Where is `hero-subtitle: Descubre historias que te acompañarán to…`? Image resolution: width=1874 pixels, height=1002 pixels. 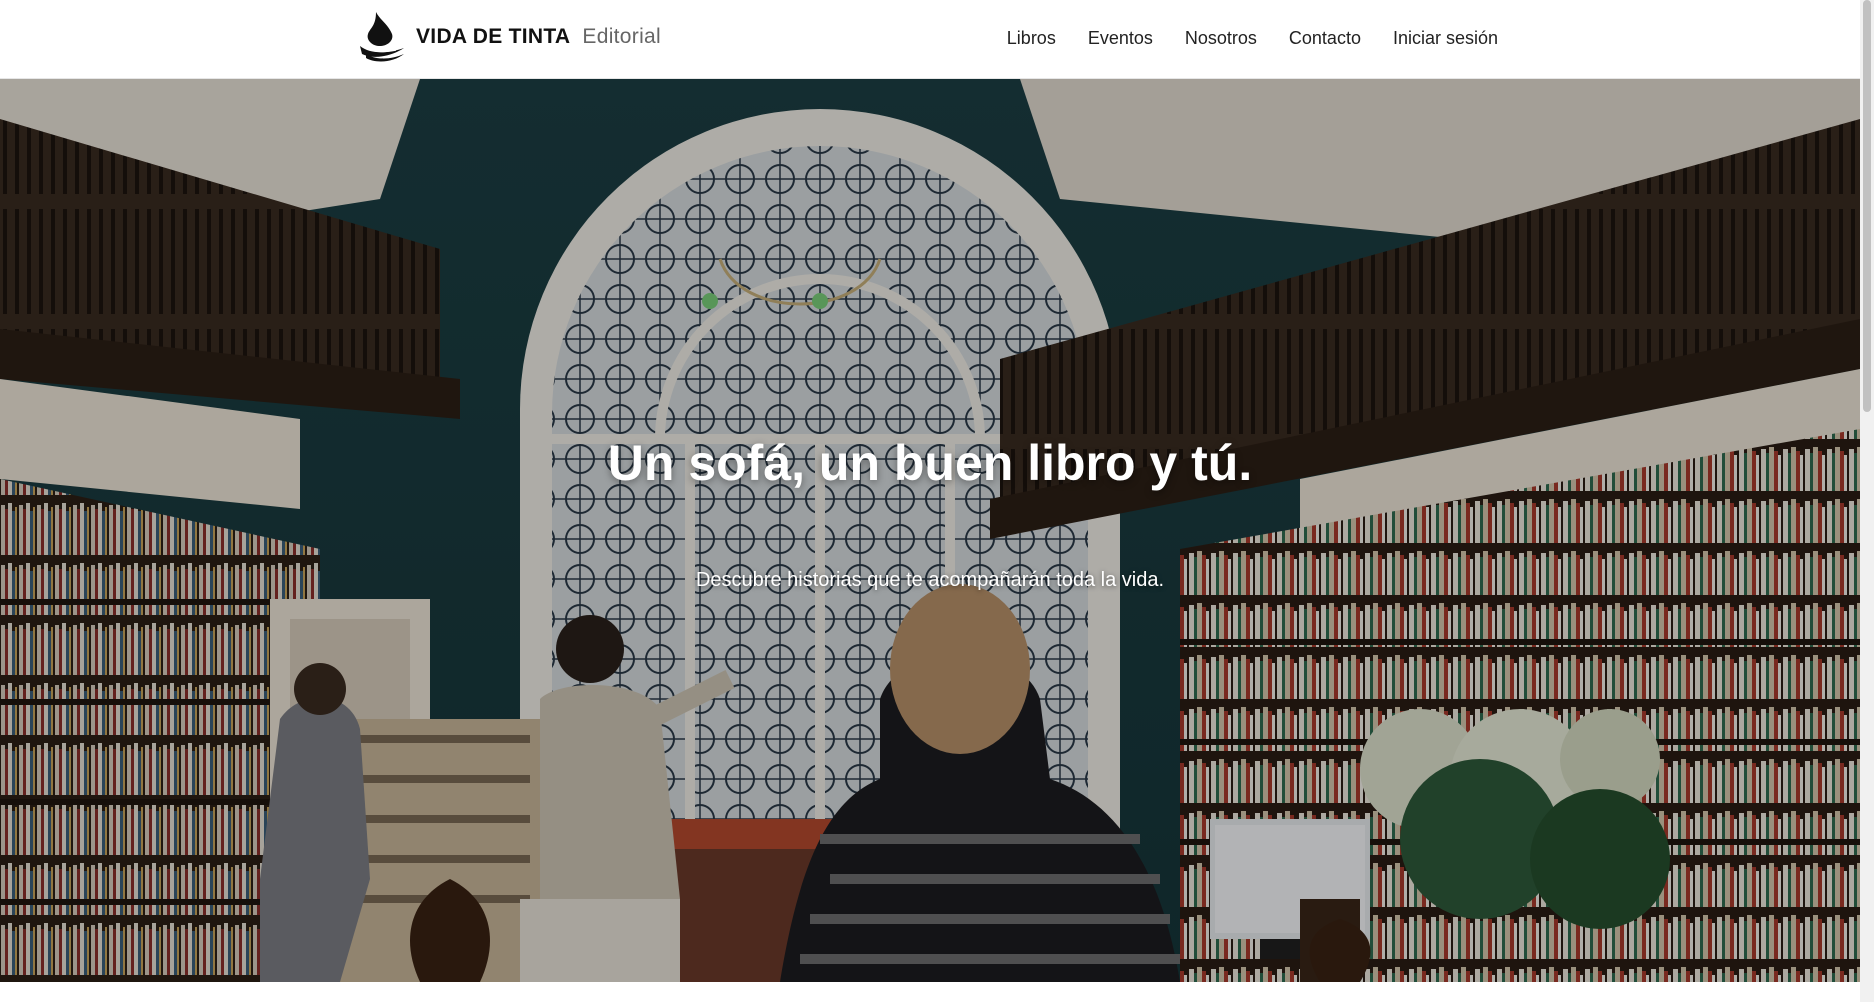
hero-subtitle: Descubre historias que te acompañarán to… is located at coordinates (930, 580).